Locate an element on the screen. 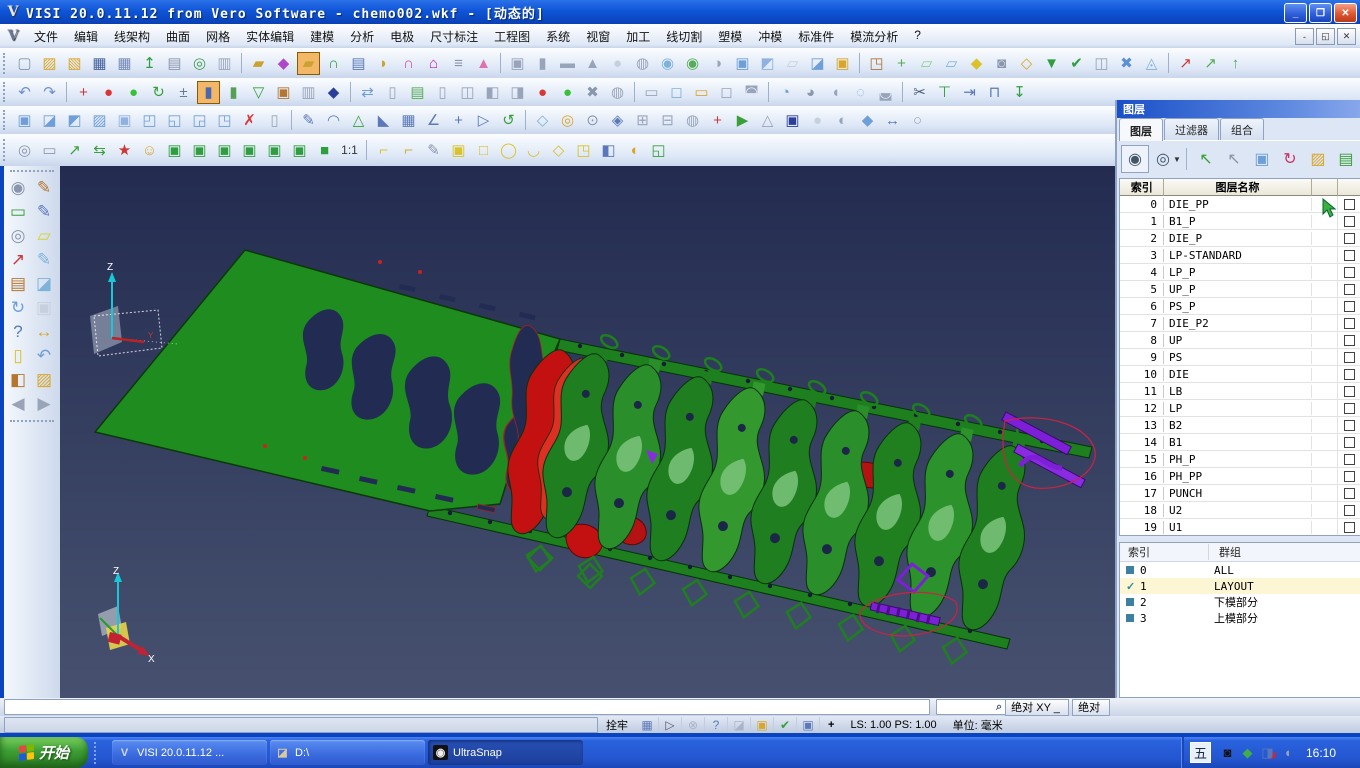  layer-row-PS: 9 PS is located at coordinates (1240, 357).